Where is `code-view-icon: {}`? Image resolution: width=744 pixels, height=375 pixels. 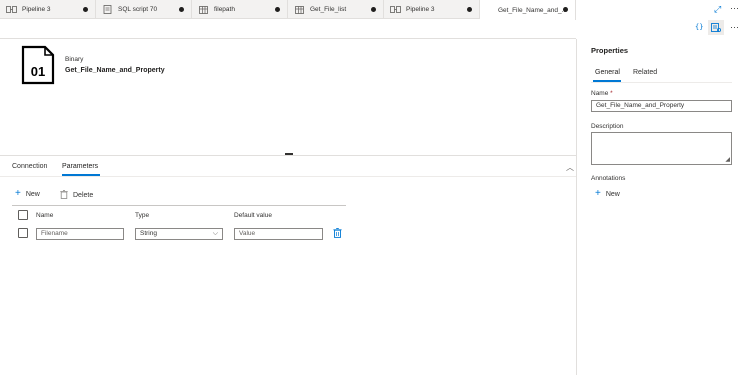
code-view-icon: {} is located at coordinates (699, 27).